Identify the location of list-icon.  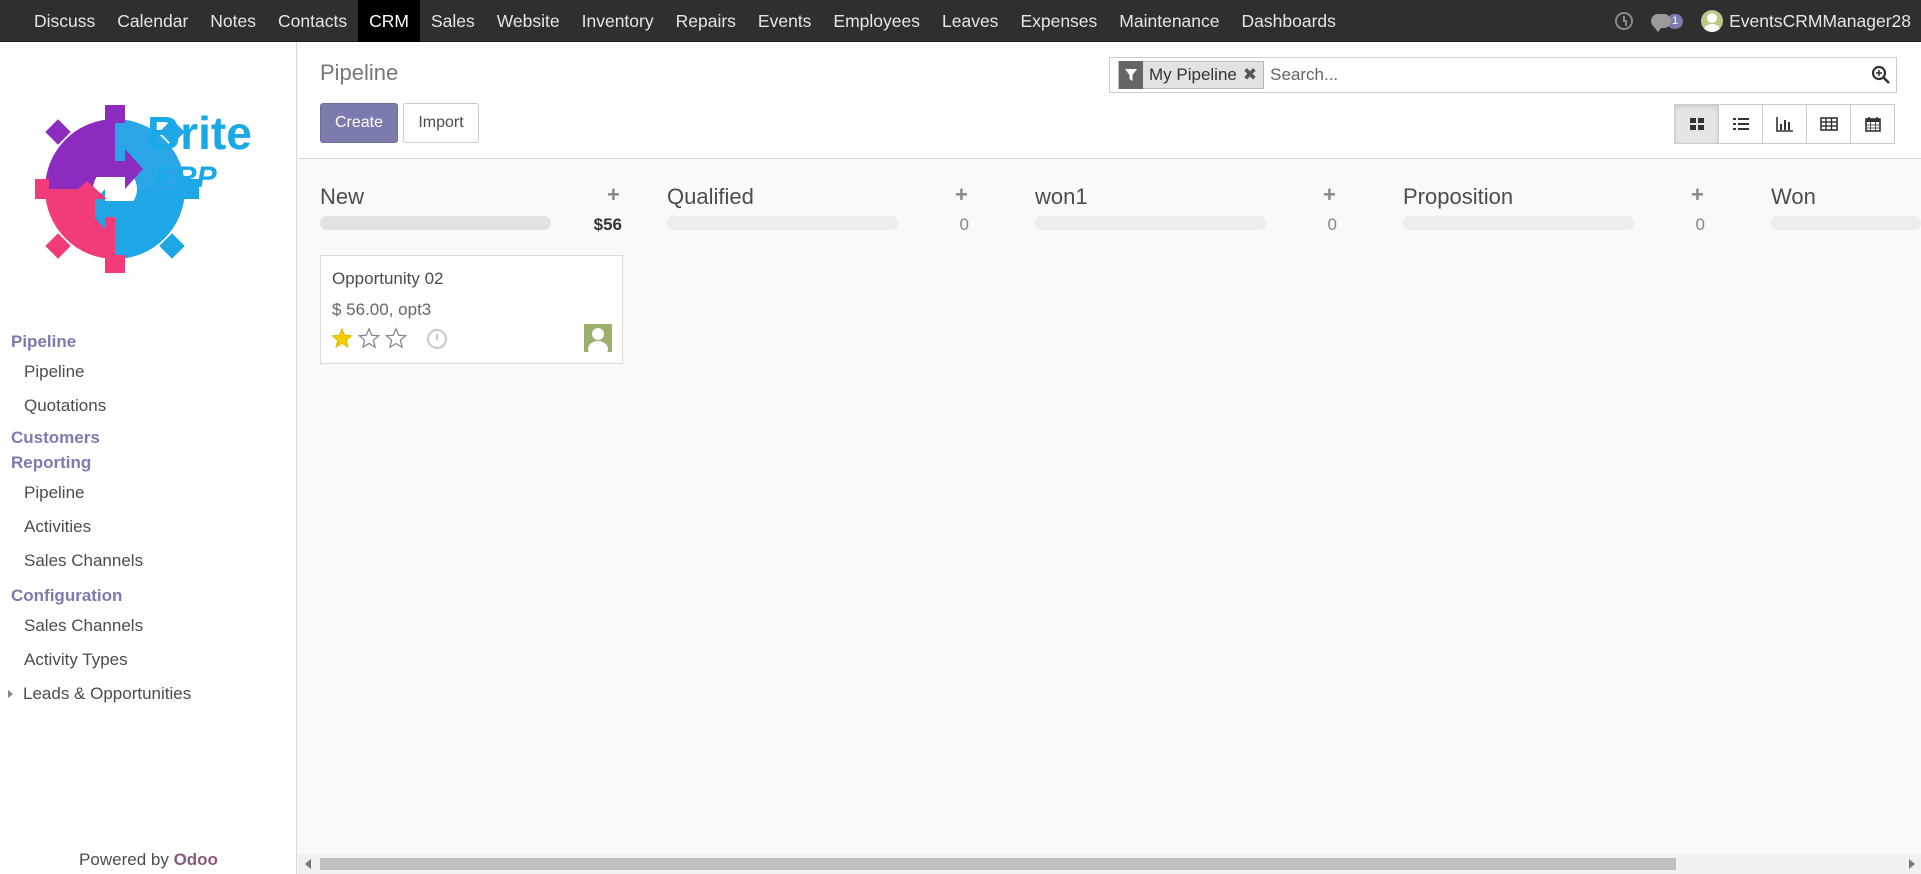
(1740, 124).